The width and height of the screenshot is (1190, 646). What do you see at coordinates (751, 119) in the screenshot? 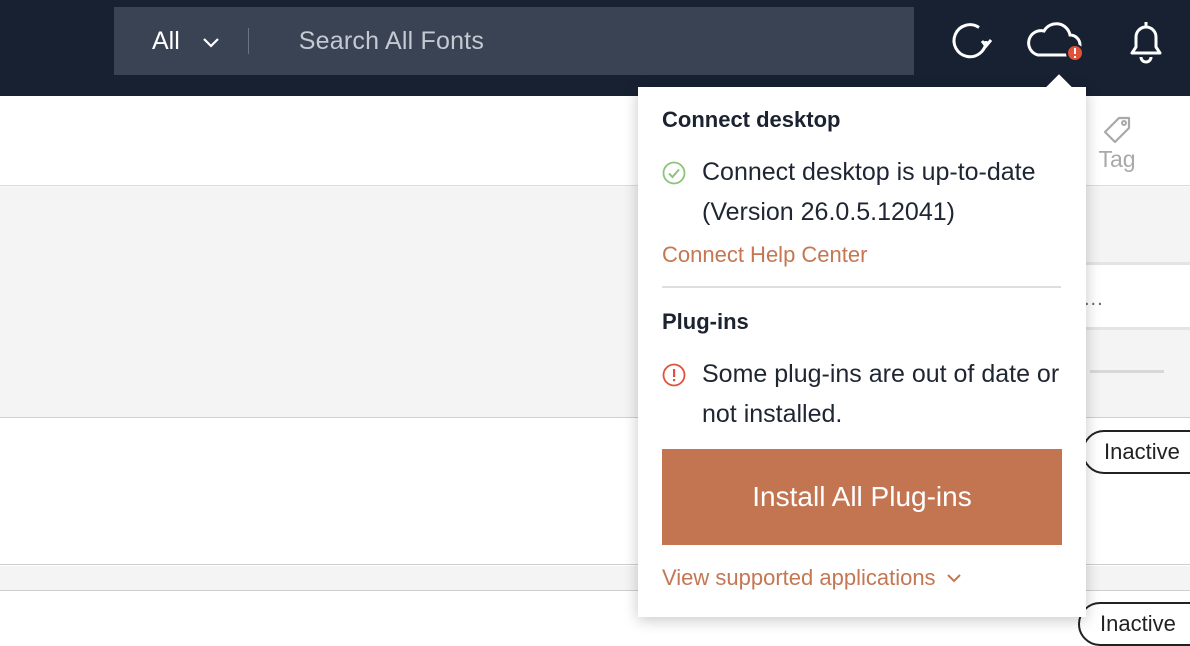
I see `desktop-heading: Connect desktop` at bounding box center [751, 119].